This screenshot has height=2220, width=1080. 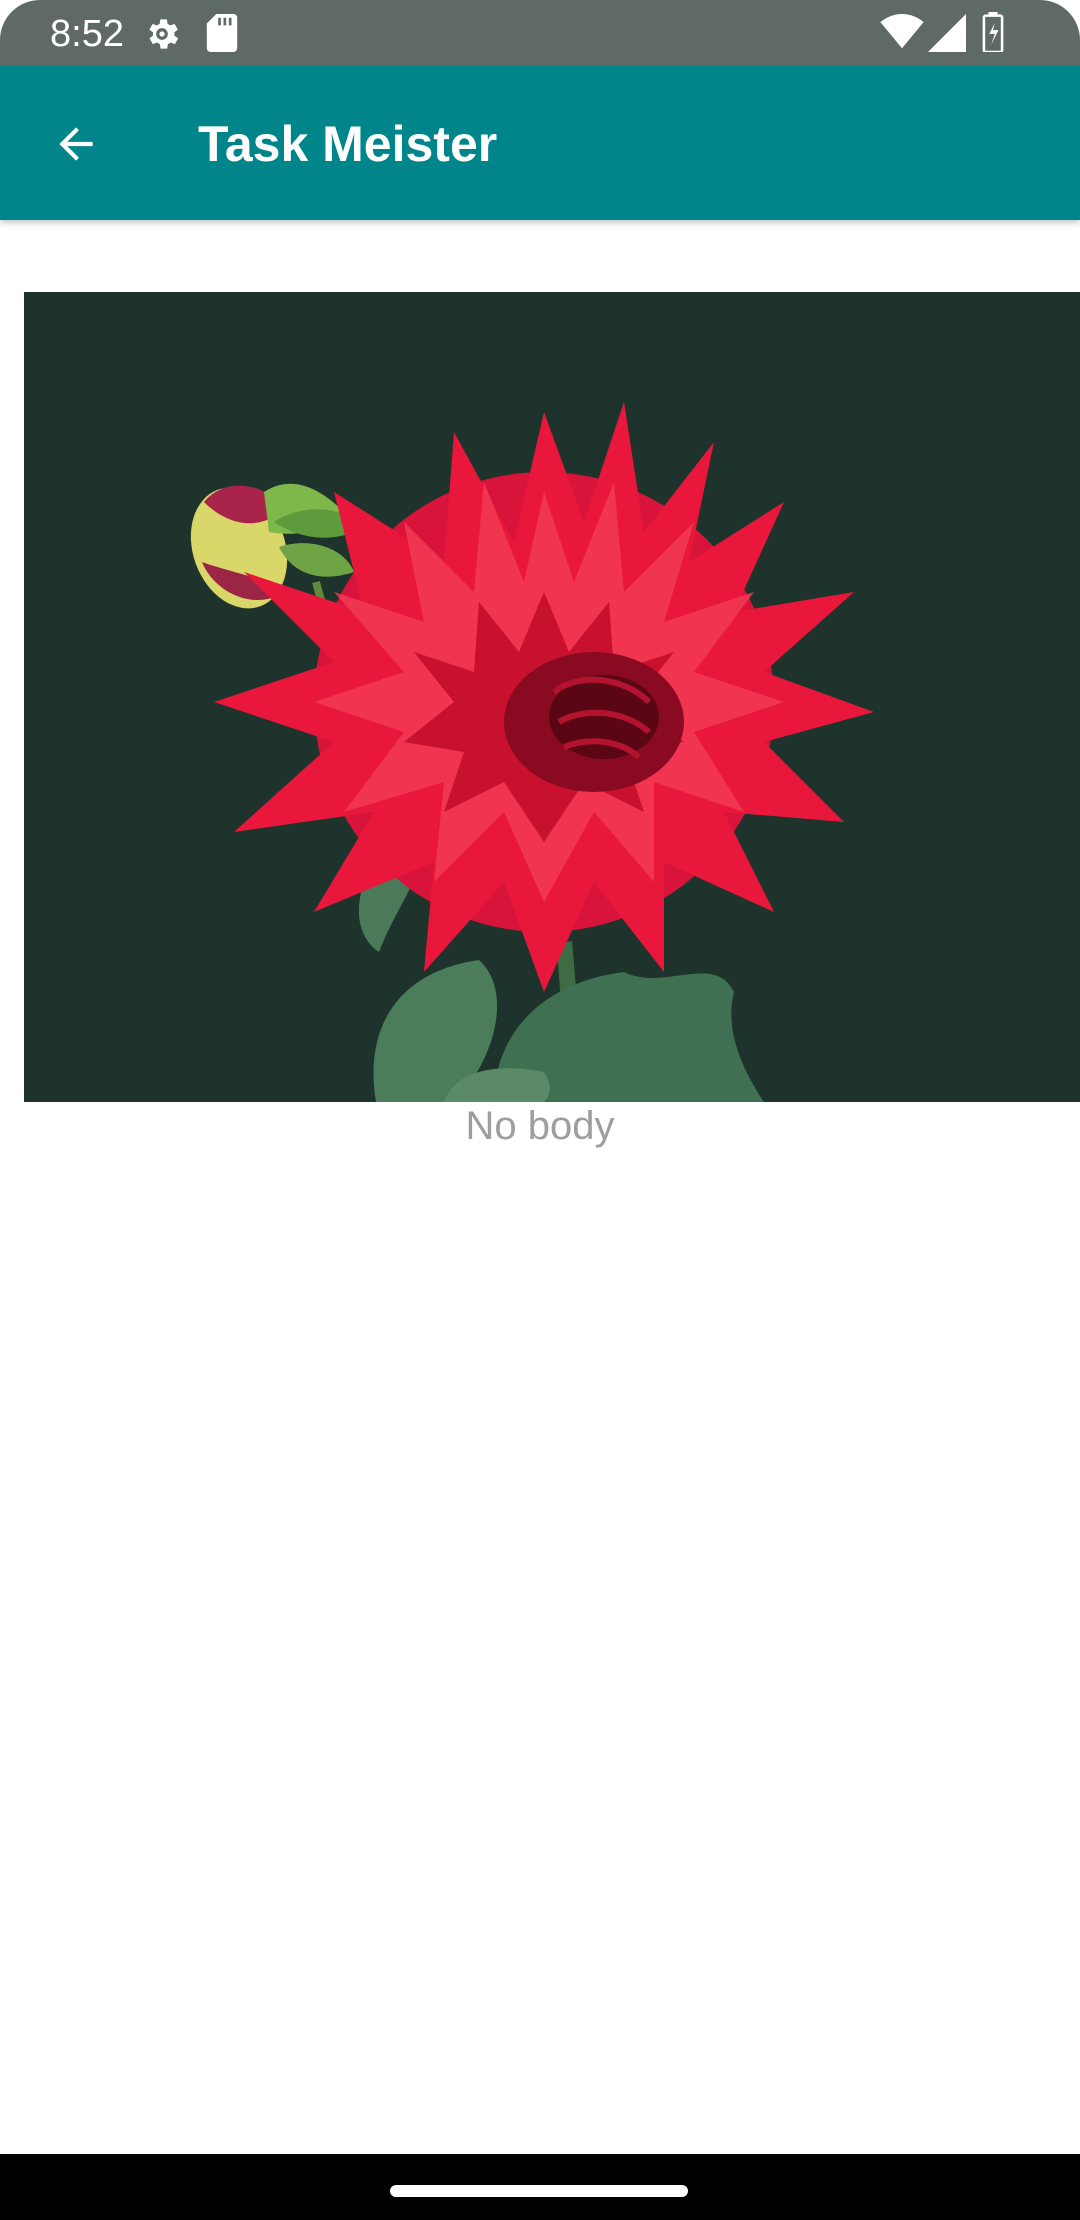 What do you see at coordinates (222, 33) in the screenshot?
I see `sd-card-icon` at bounding box center [222, 33].